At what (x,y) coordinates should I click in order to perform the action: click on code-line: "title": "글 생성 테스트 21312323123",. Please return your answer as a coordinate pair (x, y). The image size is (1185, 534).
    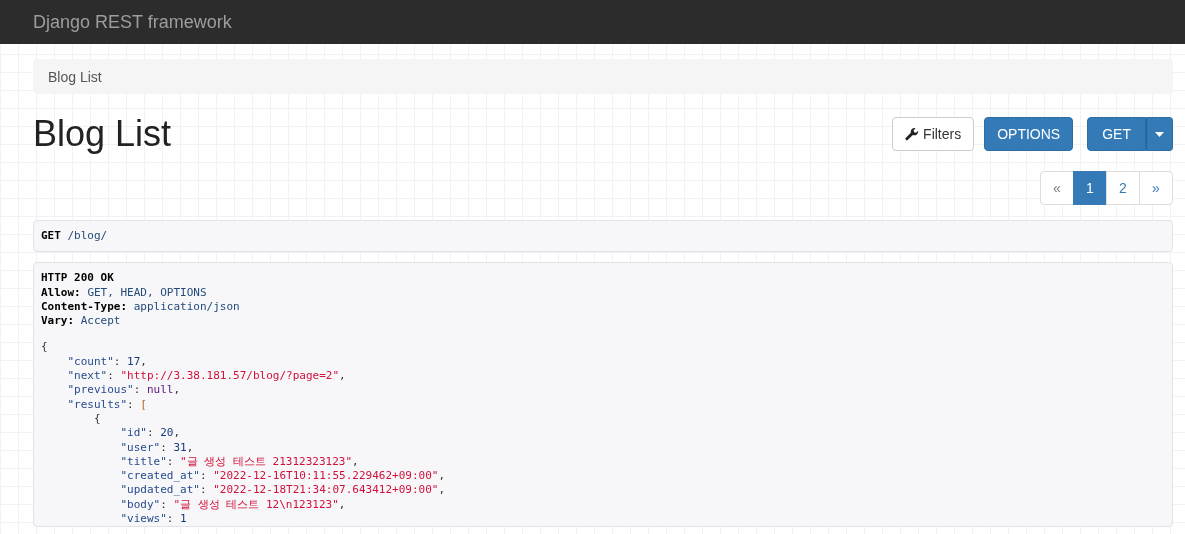
    Looking at the image, I should click on (239, 462).